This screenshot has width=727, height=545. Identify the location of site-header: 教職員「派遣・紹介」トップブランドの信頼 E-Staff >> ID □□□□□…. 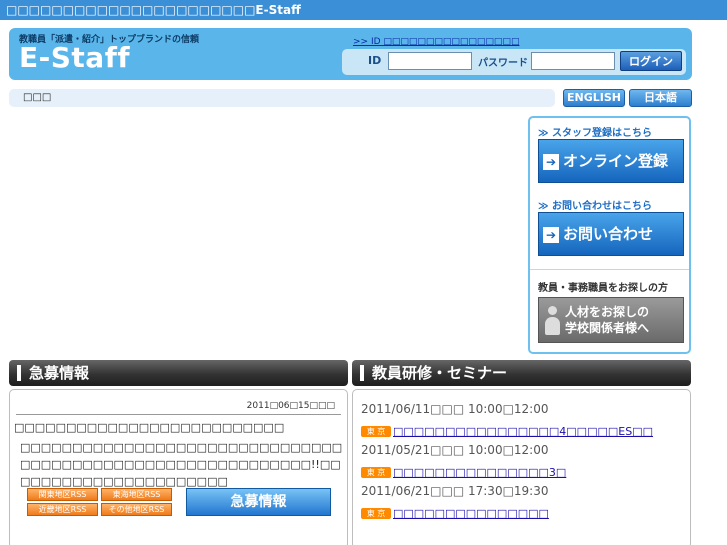
(350, 54).